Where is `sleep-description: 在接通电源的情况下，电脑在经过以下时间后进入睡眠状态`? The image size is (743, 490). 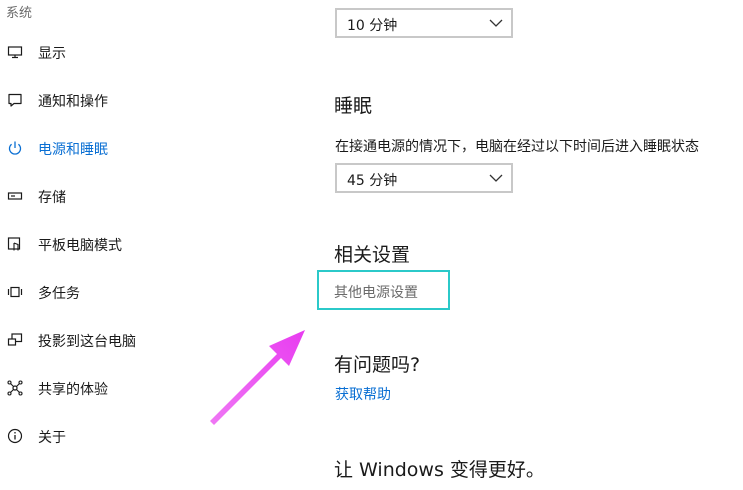
sleep-description: 在接通电源的情况下，电脑在经过以下时间后进入睡眠状态 is located at coordinates (517, 147).